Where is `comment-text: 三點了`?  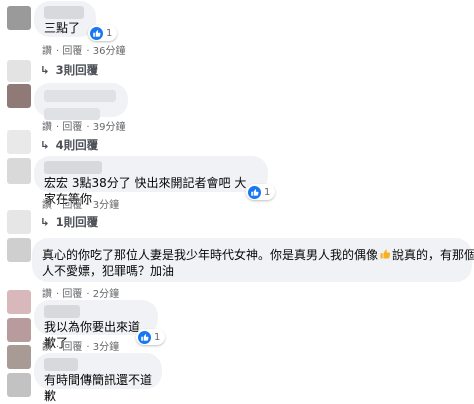 comment-text: 三點了 is located at coordinates (62, 28).